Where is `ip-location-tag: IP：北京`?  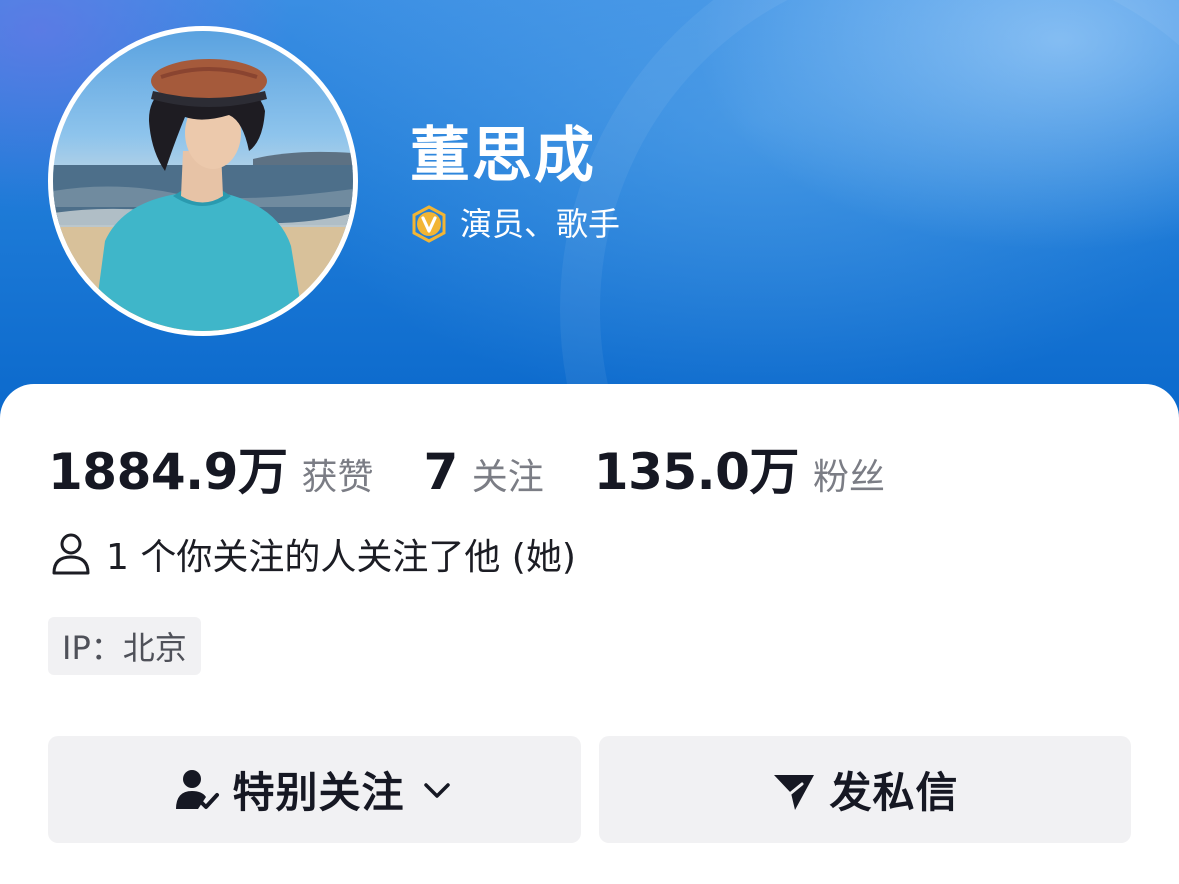
ip-location-tag: IP：北京 is located at coordinates (124, 646).